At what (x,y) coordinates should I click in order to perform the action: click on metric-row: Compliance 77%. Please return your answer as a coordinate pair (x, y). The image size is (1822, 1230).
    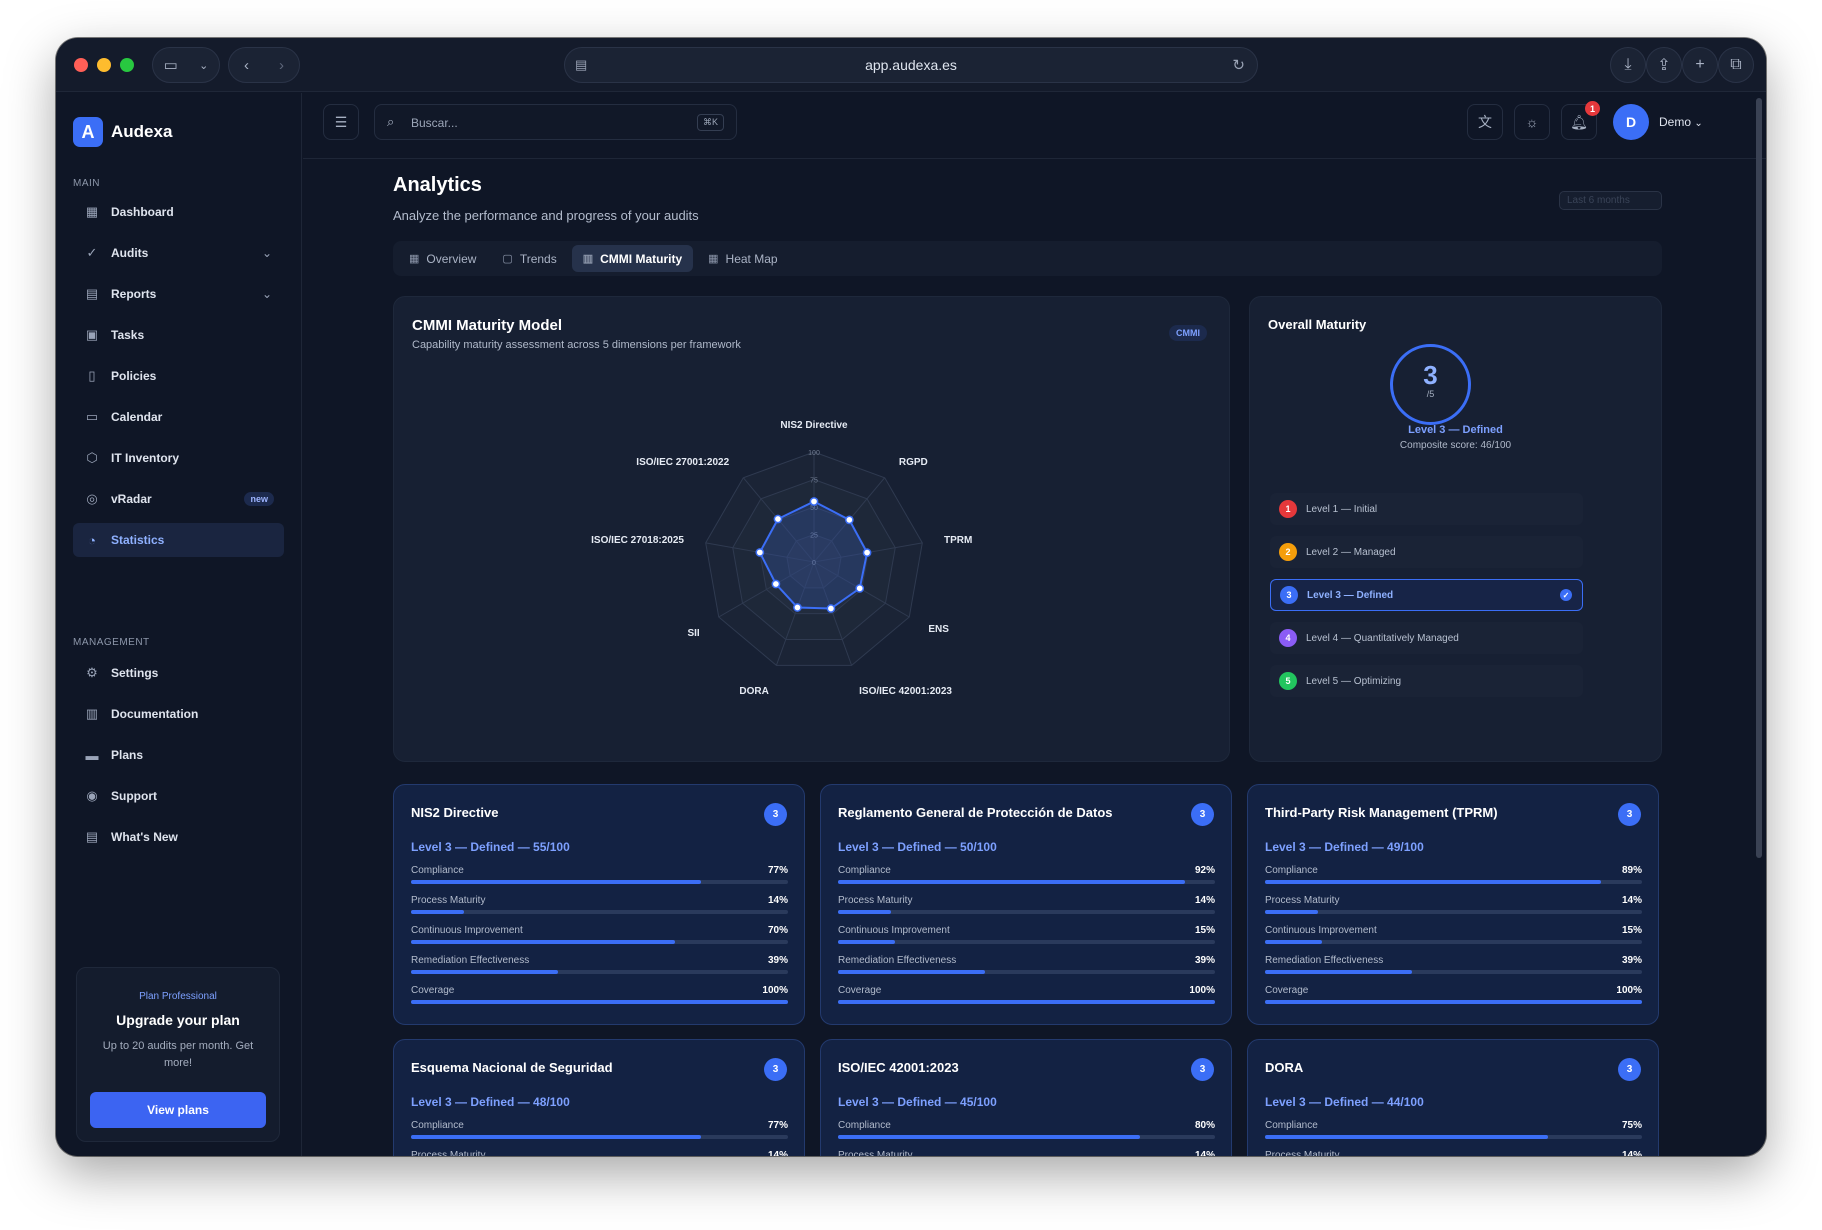
    Looking at the image, I should click on (599, 878).